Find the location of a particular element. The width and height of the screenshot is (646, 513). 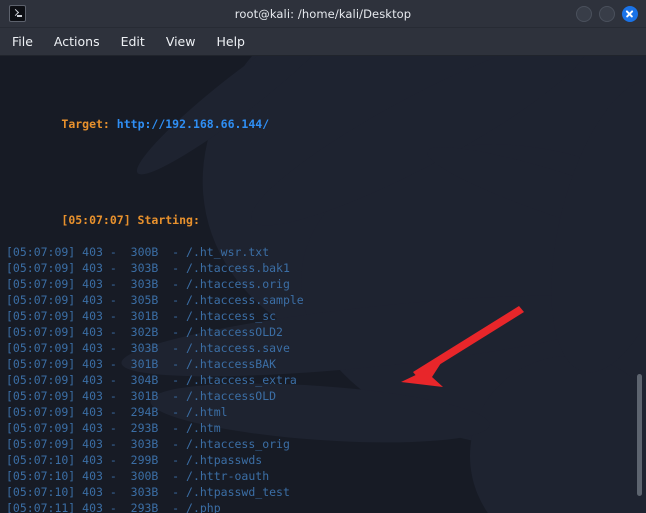

menubar: File Actions Edit View Help is located at coordinates (323, 42).